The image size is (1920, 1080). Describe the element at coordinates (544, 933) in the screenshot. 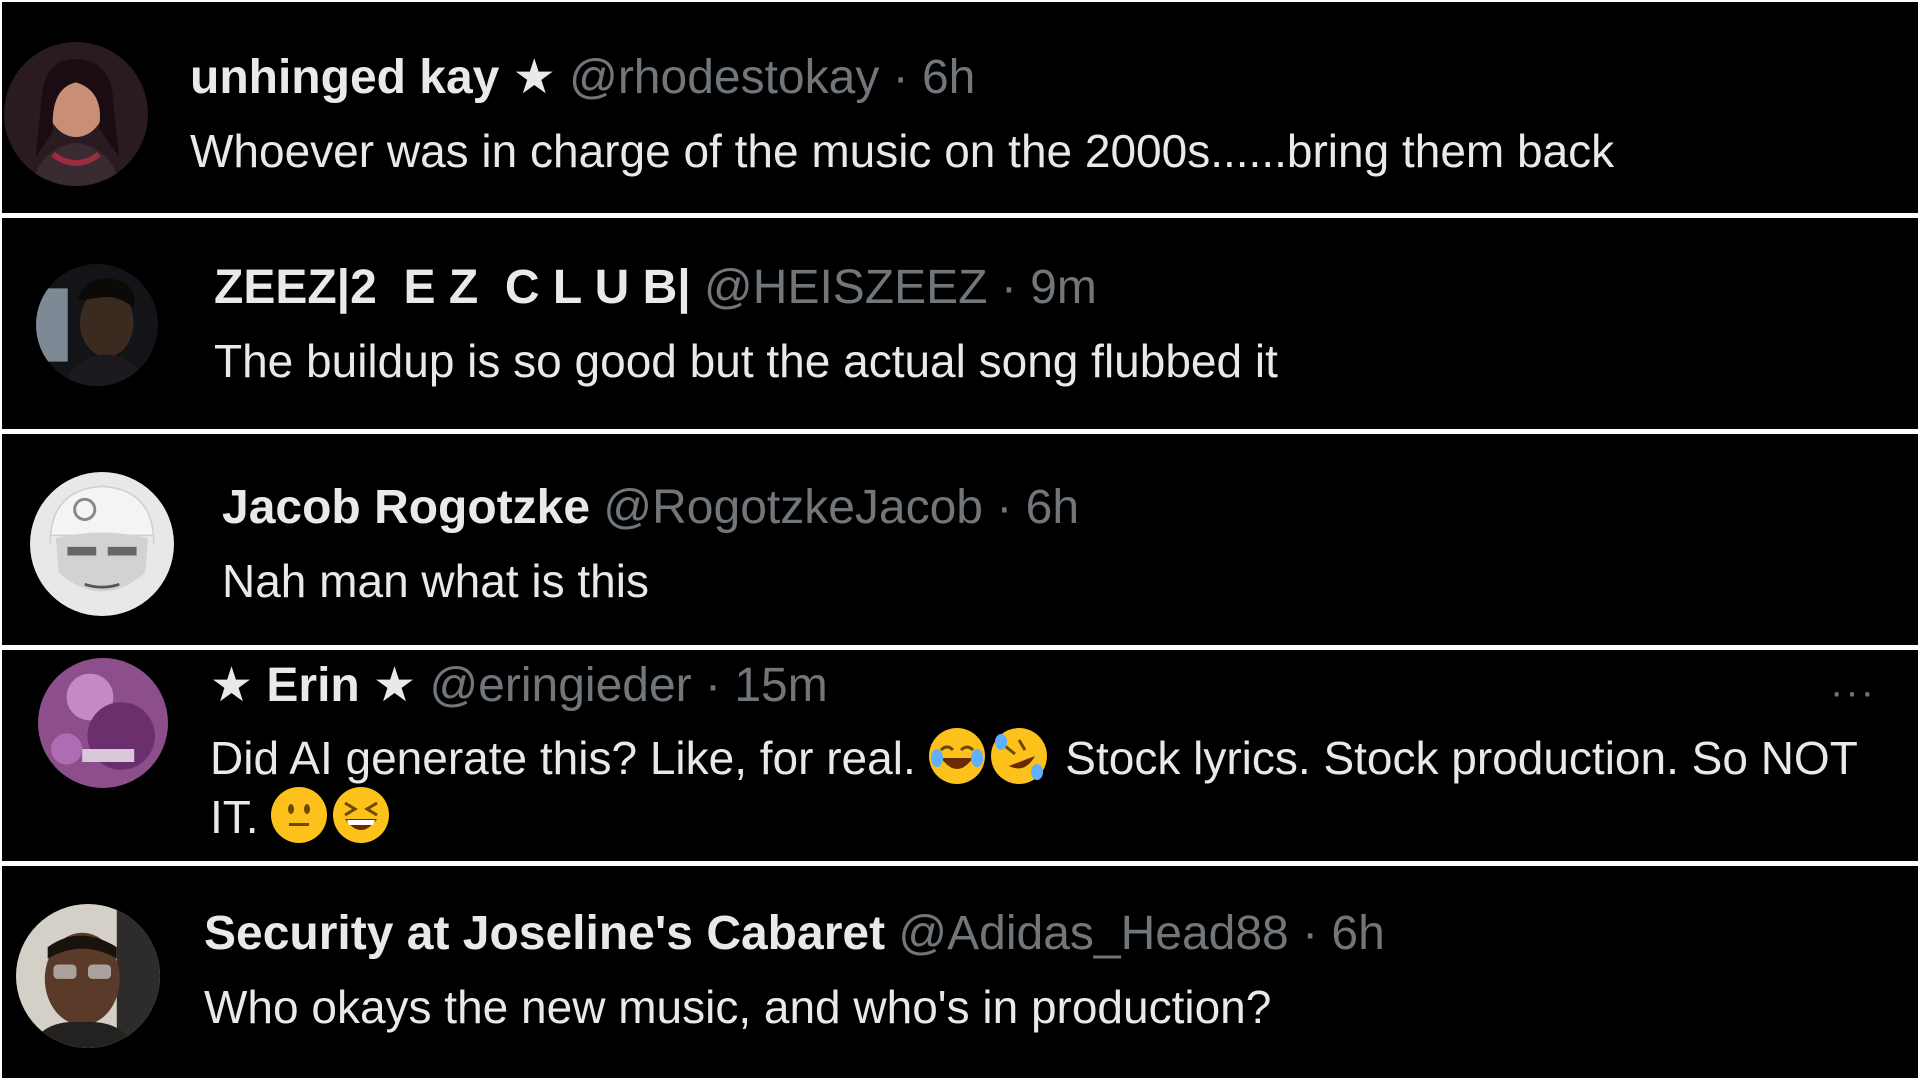

I see `display-name: Security at Joseline's Cabaret` at that location.